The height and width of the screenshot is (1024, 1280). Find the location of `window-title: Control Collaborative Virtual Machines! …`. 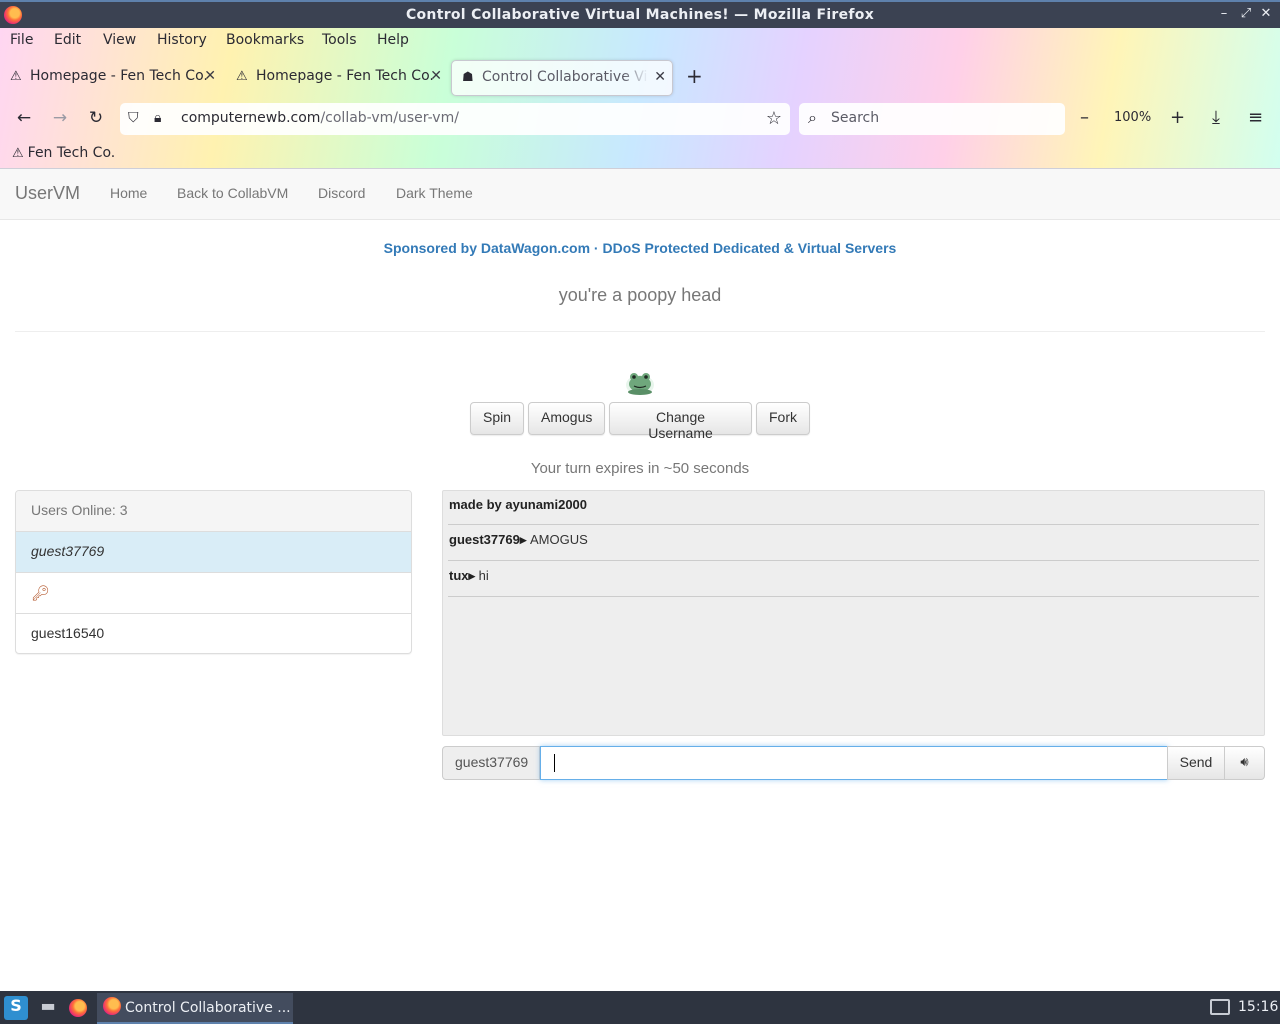

window-title: Control Collaborative Virtual Machines! … is located at coordinates (640, 15).